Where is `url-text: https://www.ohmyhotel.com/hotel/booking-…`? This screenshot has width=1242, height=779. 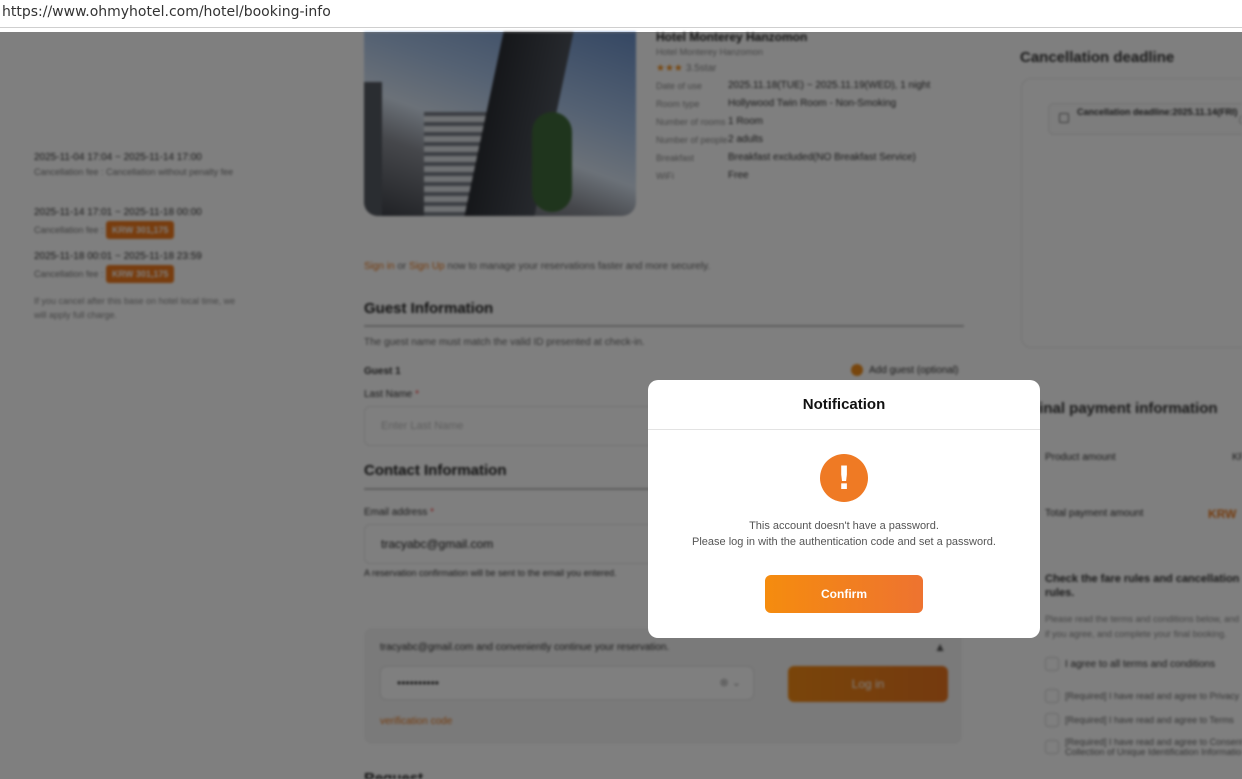 url-text: https://www.ohmyhotel.com/hotel/booking-… is located at coordinates (166, 12).